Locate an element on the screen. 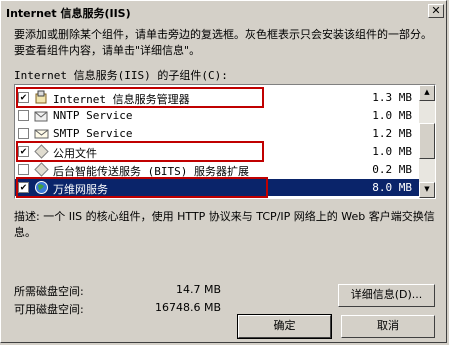 The image size is (449, 345). component-size: 1.3 MB is located at coordinates (392, 97).